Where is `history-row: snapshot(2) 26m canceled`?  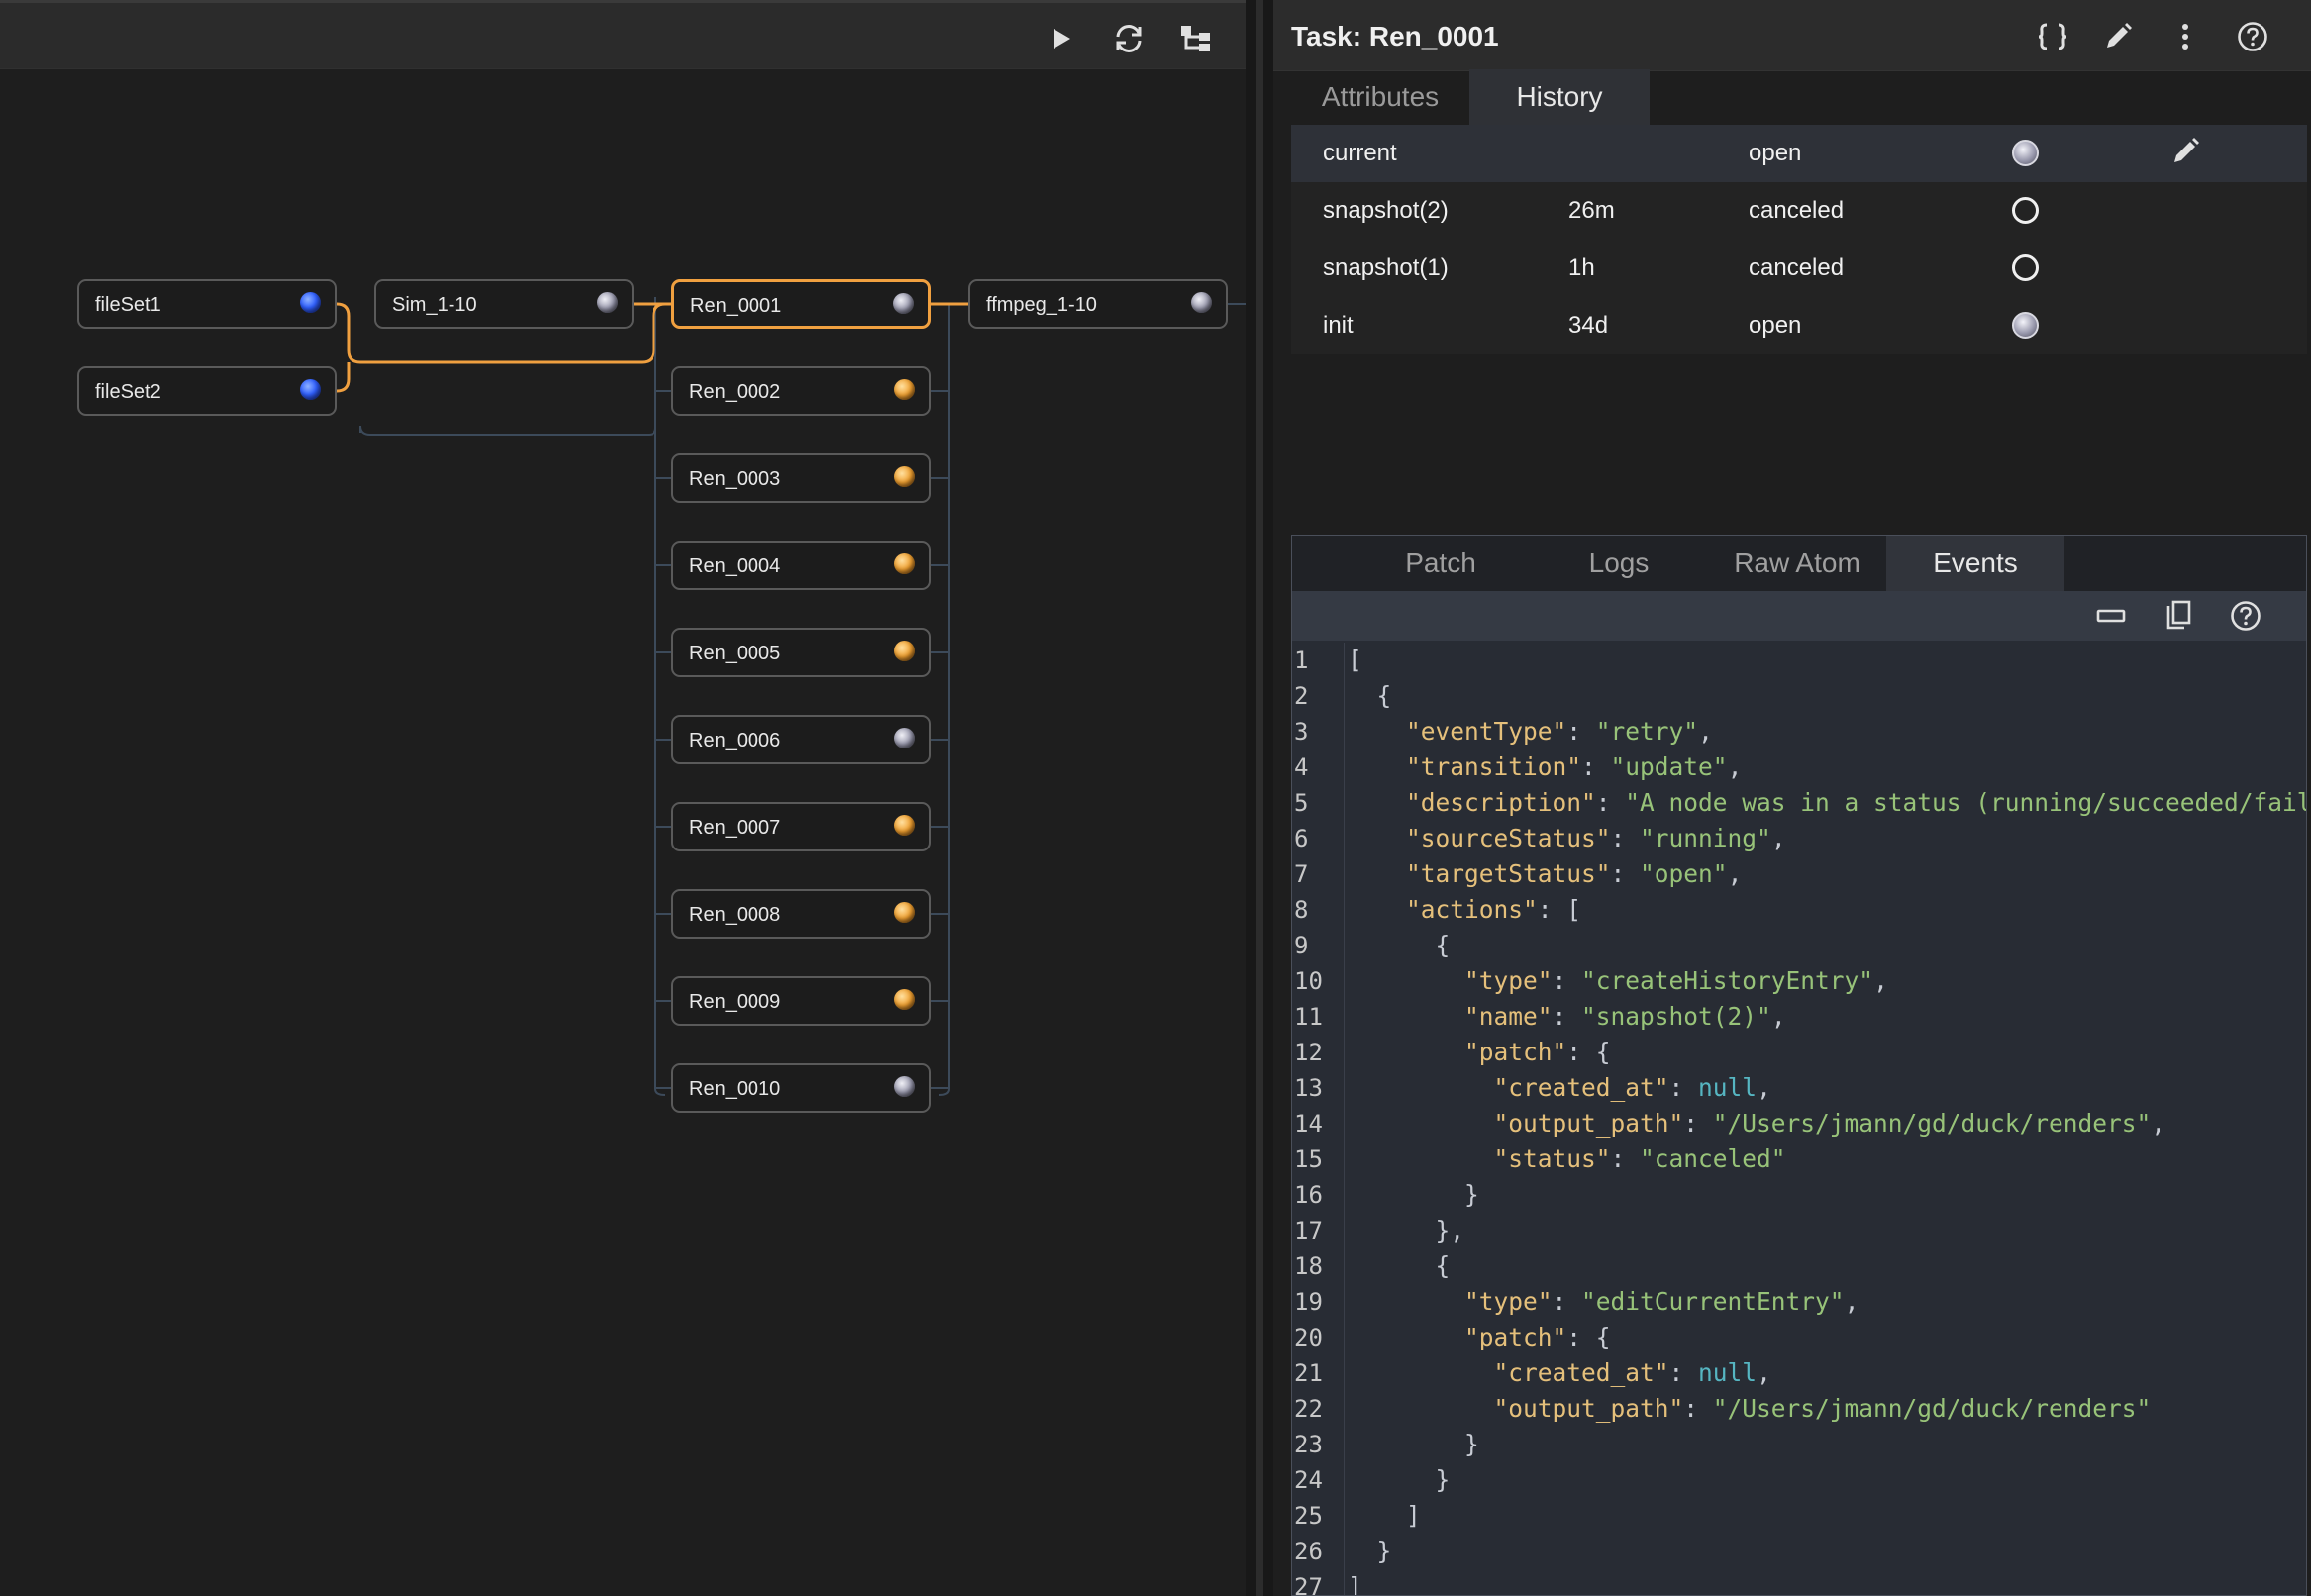 history-row: snapshot(2) 26m canceled is located at coordinates (1799, 211).